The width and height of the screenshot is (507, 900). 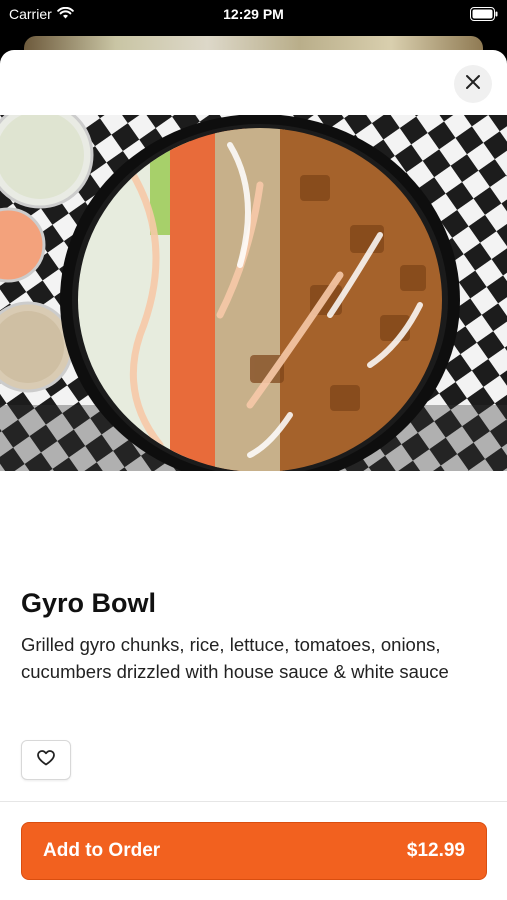 I want to click on battery-icon, so click(x=484, y=15).